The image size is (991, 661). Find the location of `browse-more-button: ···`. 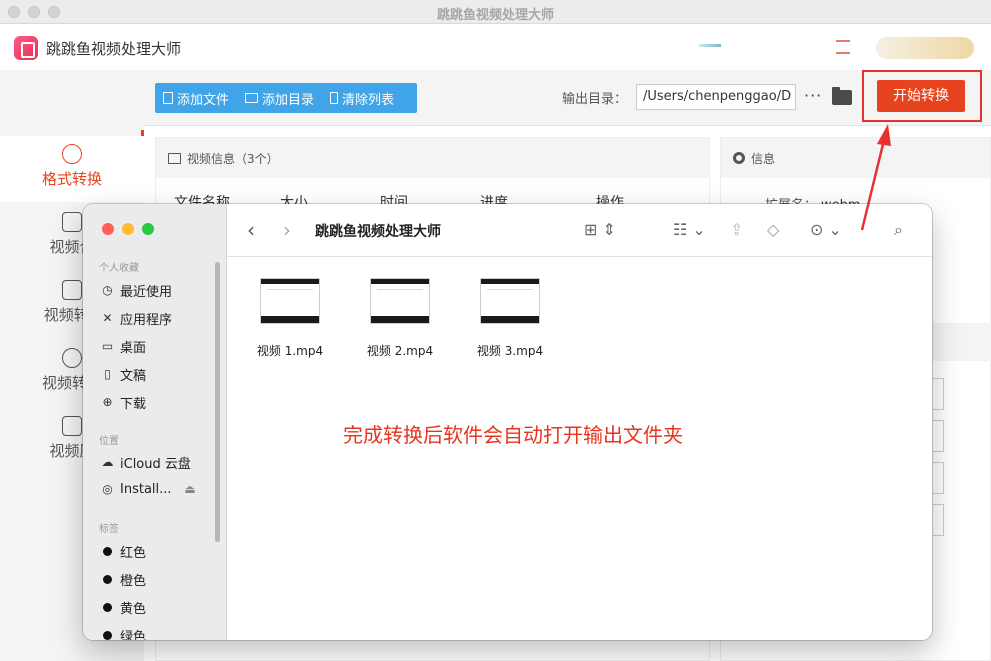

browse-more-button: ··· is located at coordinates (813, 95).